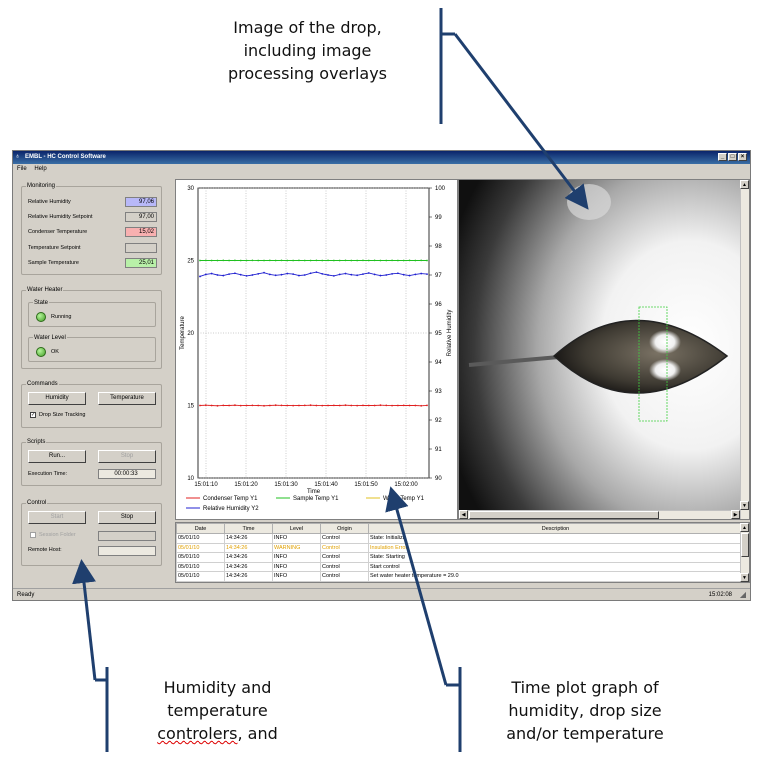 This screenshot has width=761, height=764. I want to click on start-button: Start, so click(57, 517).